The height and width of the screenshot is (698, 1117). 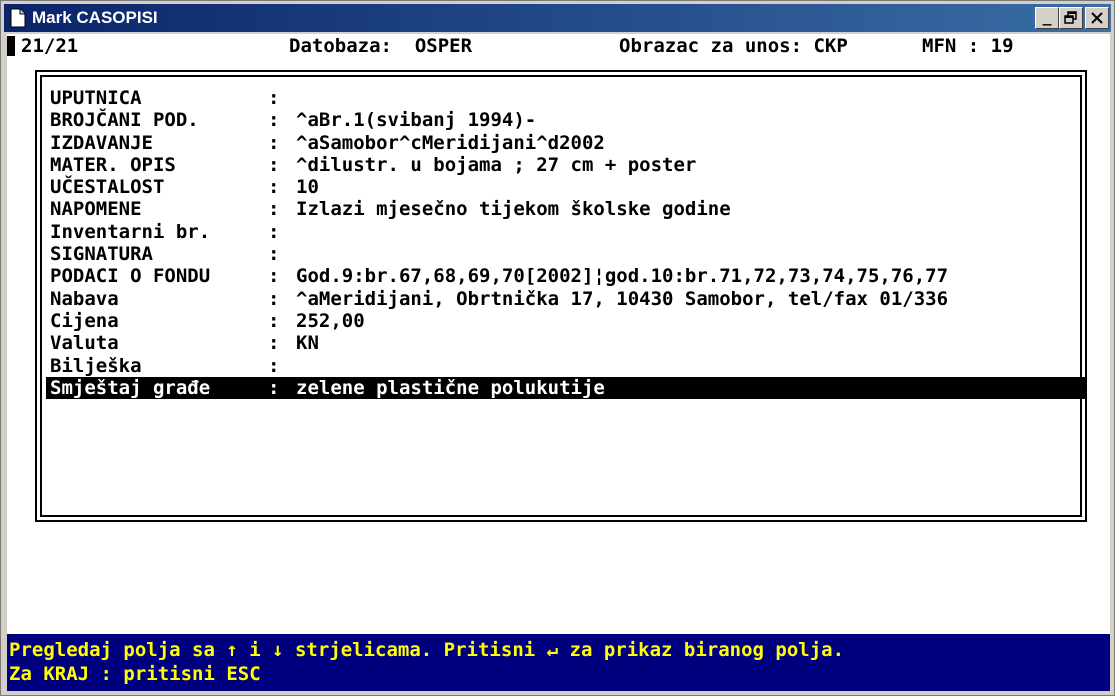 What do you see at coordinates (107, 187) in the screenshot?
I see `field-label: UČESTALOST` at bounding box center [107, 187].